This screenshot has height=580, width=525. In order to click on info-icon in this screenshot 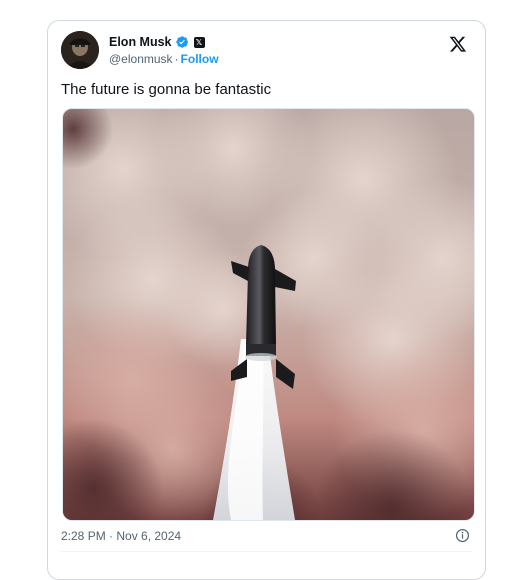, I will do `click(462, 535)`.